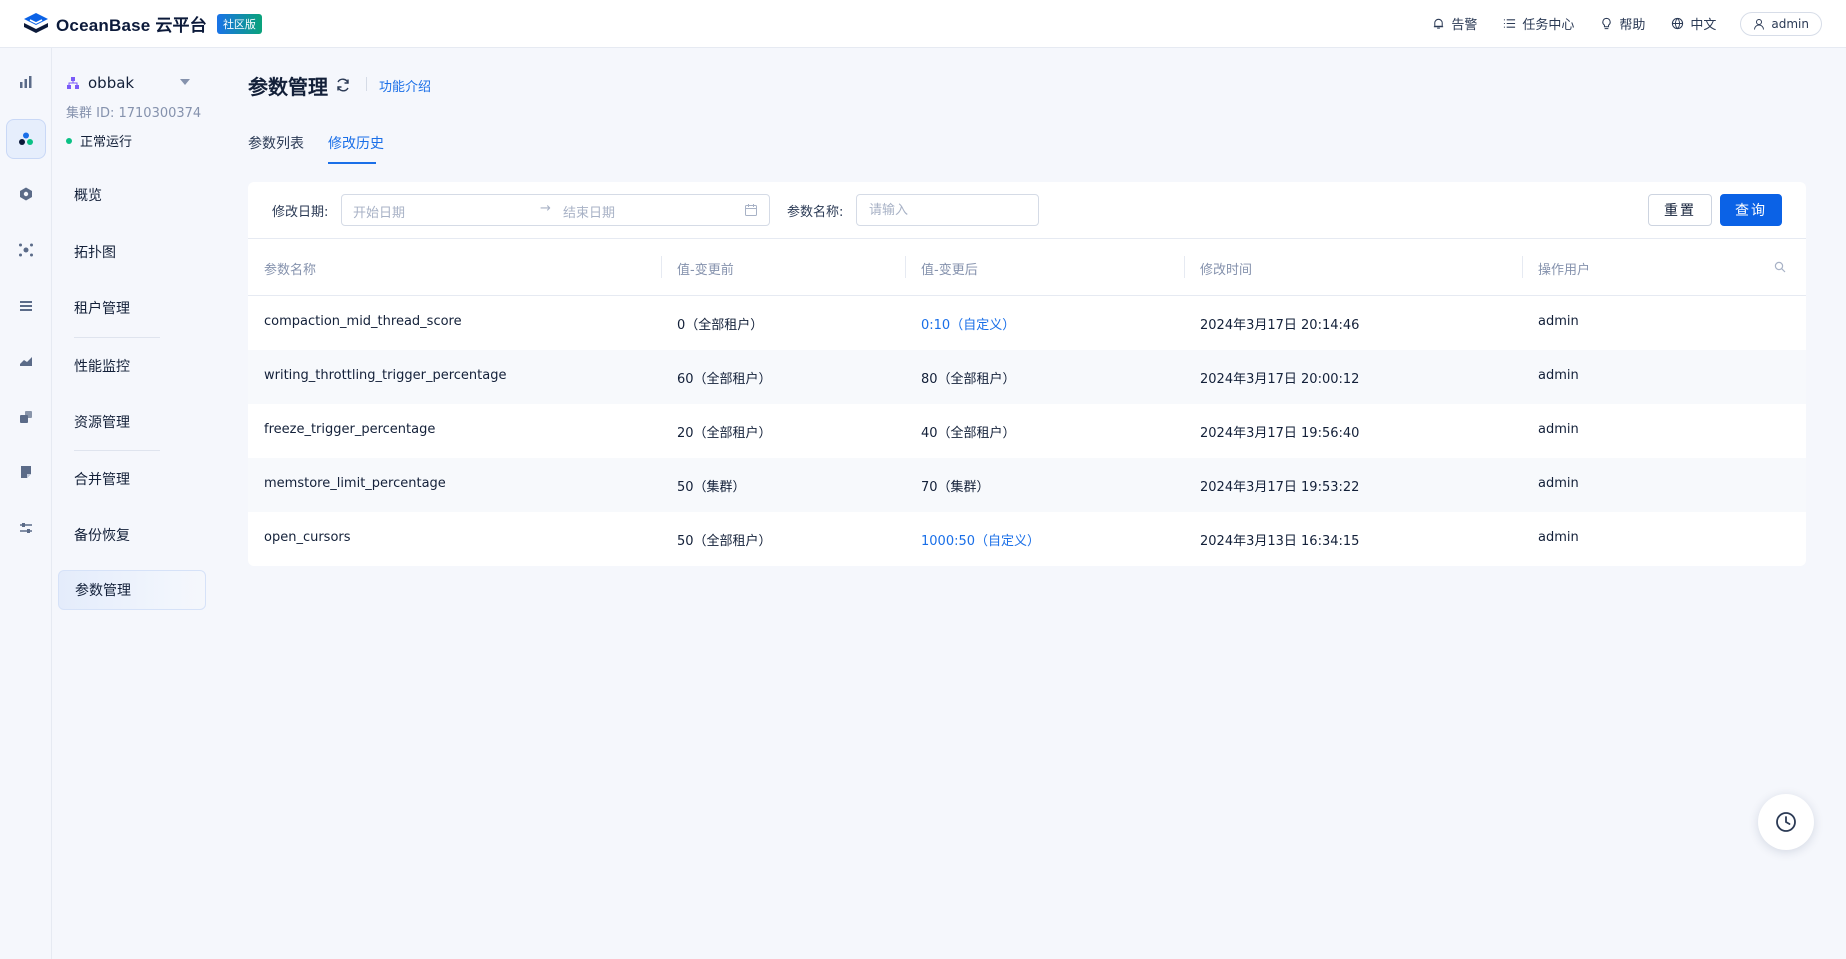 Image resolution: width=1846 pixels, height=959 pixels. What do you see at coordinates (385, 375) in the screenshot?
I see `cell-param-name: writing_throttling_trigger_percentage` at bounding box center [385, 375].